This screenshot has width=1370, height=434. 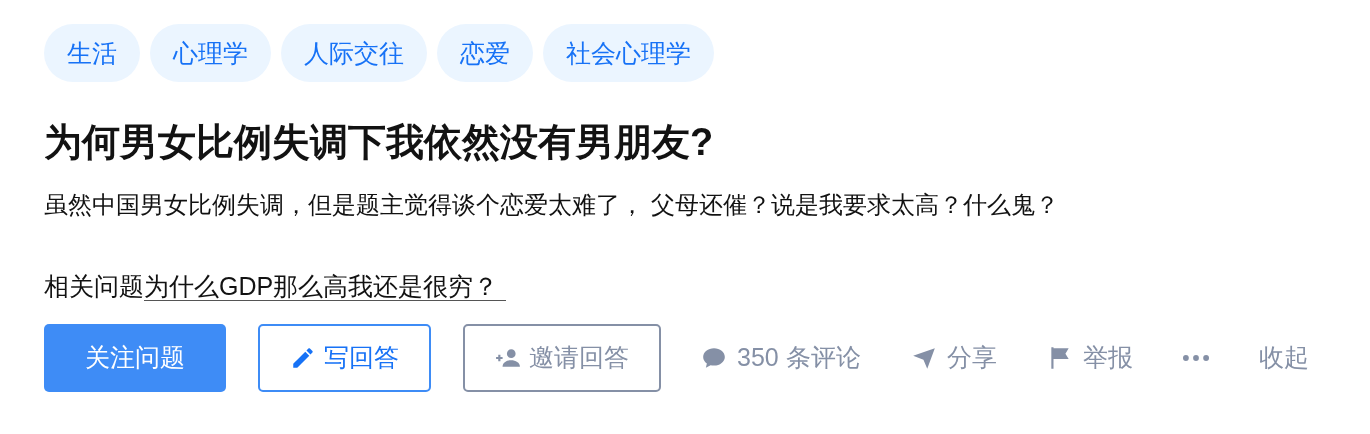 What do you see at coordinates (1283, 358) in the screenshot?
I see `collapse-button: 收起` at bounding box center [1283, 358].